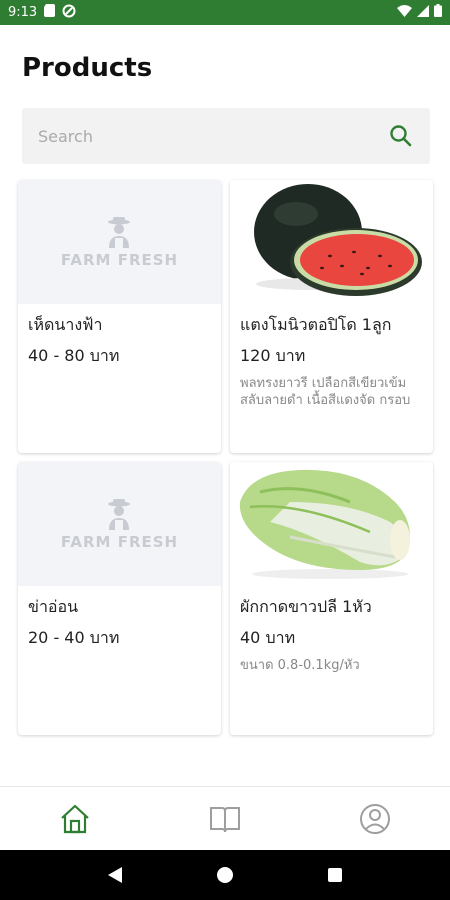 The height and width of the screenshot is (900, 450). Describe the element at coordinates (213, 136) in the screenshot. I see `search-input` at that location.